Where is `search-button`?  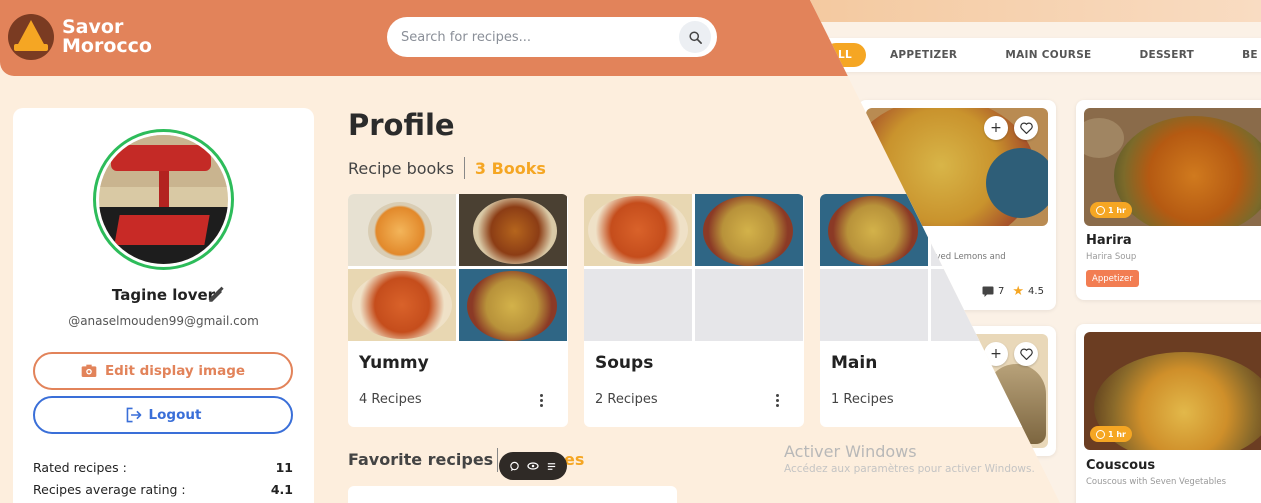
search-button is located at coordinates (695, 37).